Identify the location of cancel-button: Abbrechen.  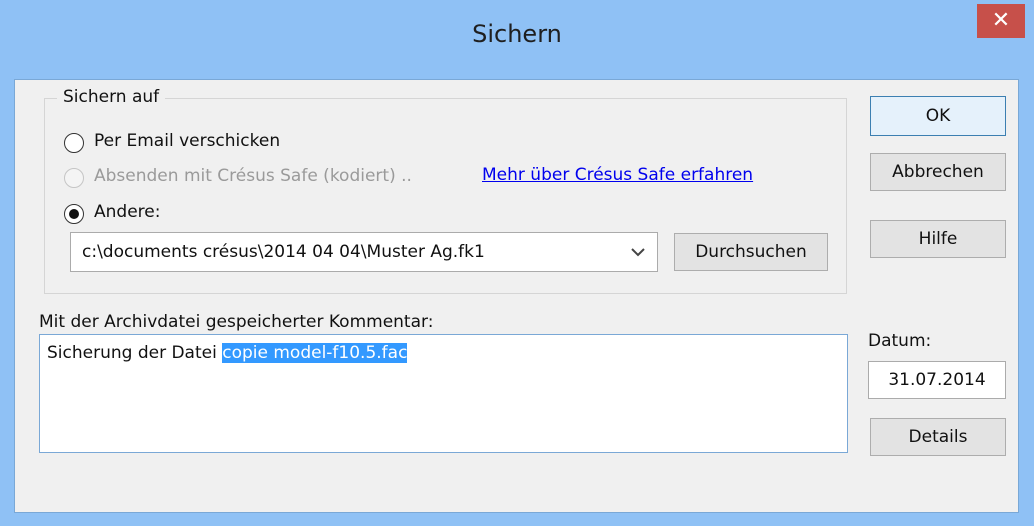
(938, 172).